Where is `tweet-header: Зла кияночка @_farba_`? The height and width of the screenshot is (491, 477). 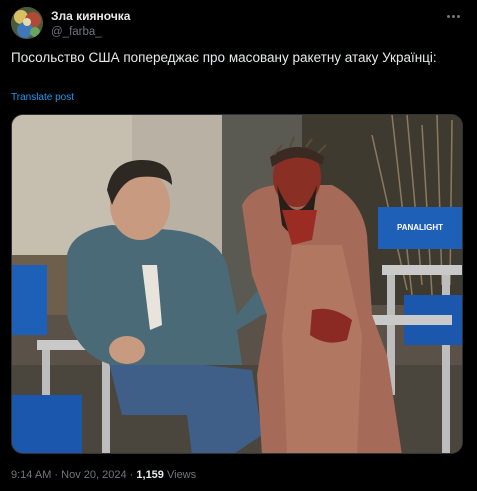 tweet-header: Зла кияночка @_farba_ is located at coordinates (238, 24).